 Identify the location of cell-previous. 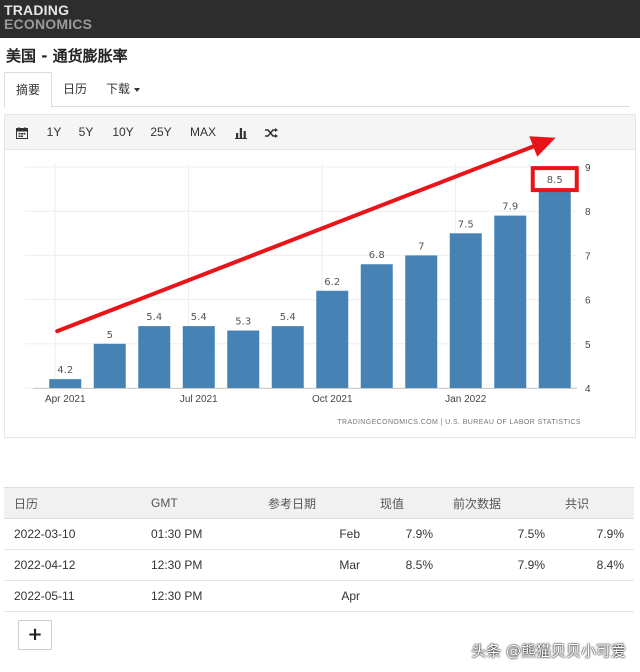
(499, 596).